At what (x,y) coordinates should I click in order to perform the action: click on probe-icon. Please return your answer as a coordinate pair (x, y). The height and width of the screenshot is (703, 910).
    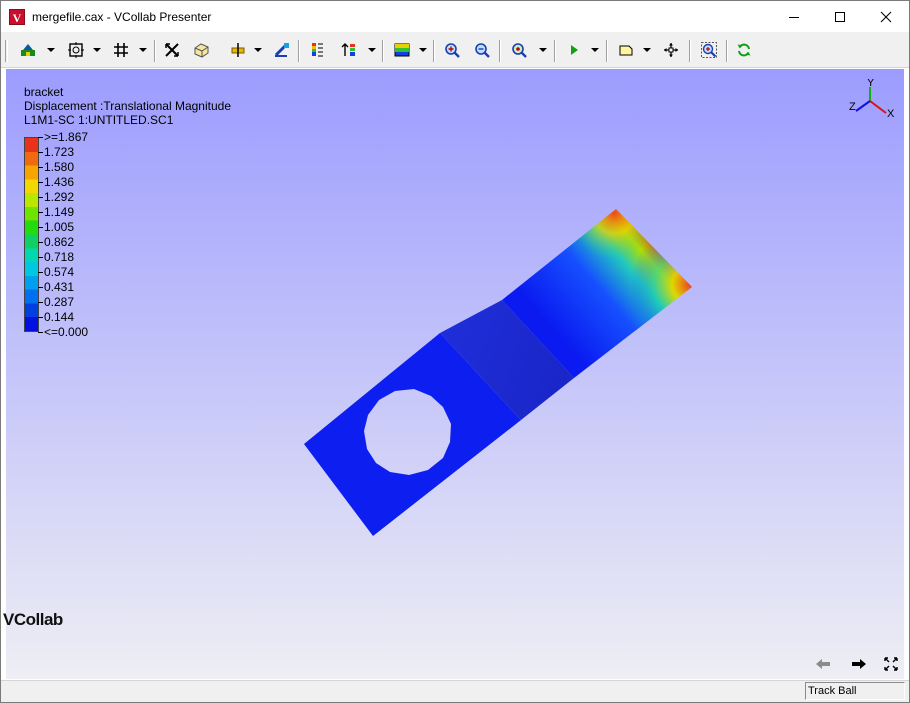
    Looking at the image, I should click on (281, 50).